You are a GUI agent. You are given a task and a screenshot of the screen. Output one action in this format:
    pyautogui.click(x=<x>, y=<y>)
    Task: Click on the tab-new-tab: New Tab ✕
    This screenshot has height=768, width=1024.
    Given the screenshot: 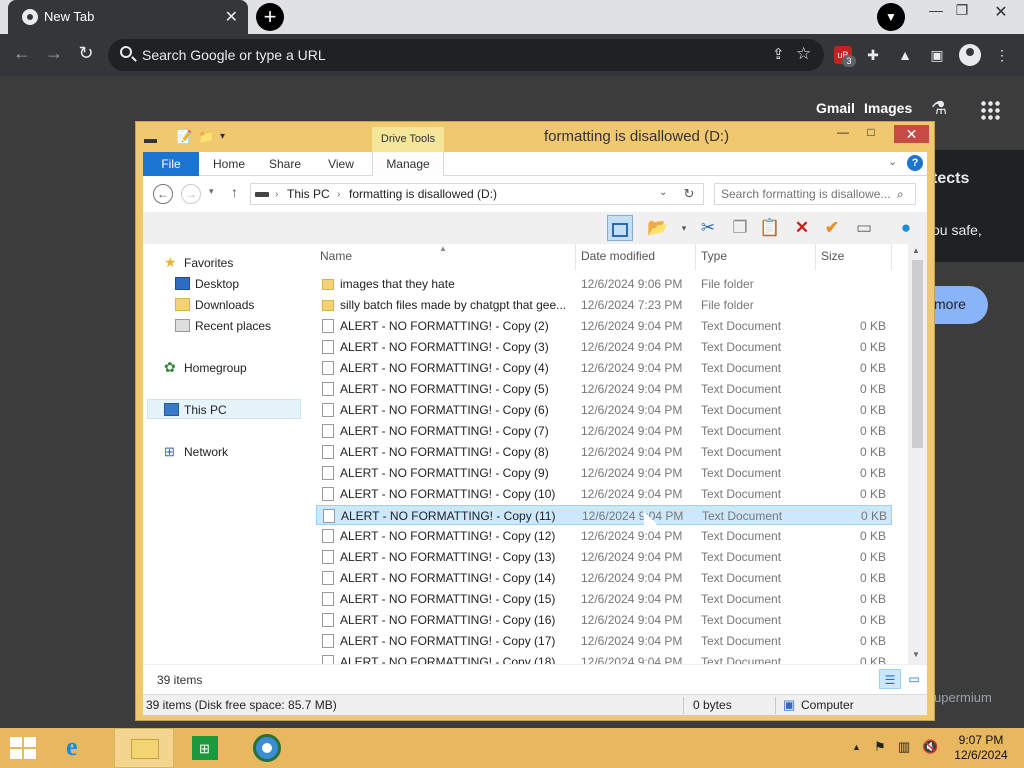 What is the action you would take?
    pyautogui.click(x=128, y=17)
    